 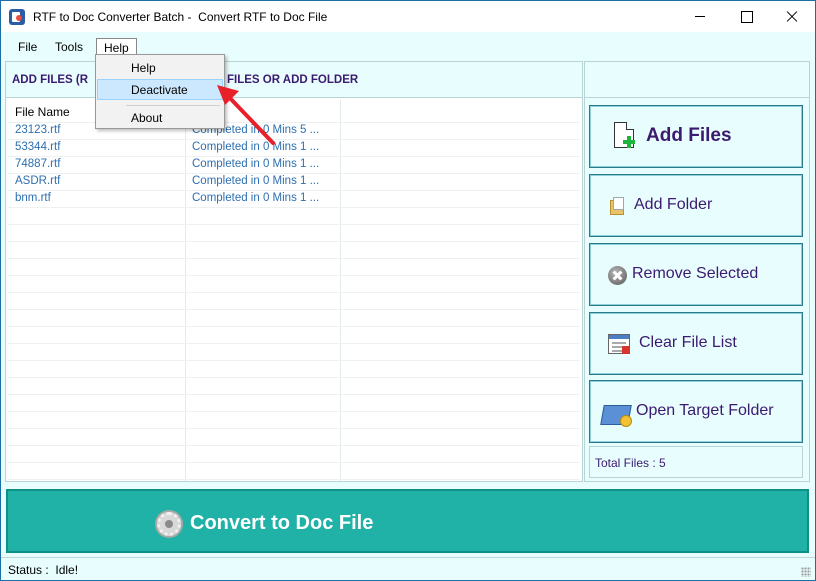 I want to click on convert-button: Convert to Doc File, so click(x=407, y=521).